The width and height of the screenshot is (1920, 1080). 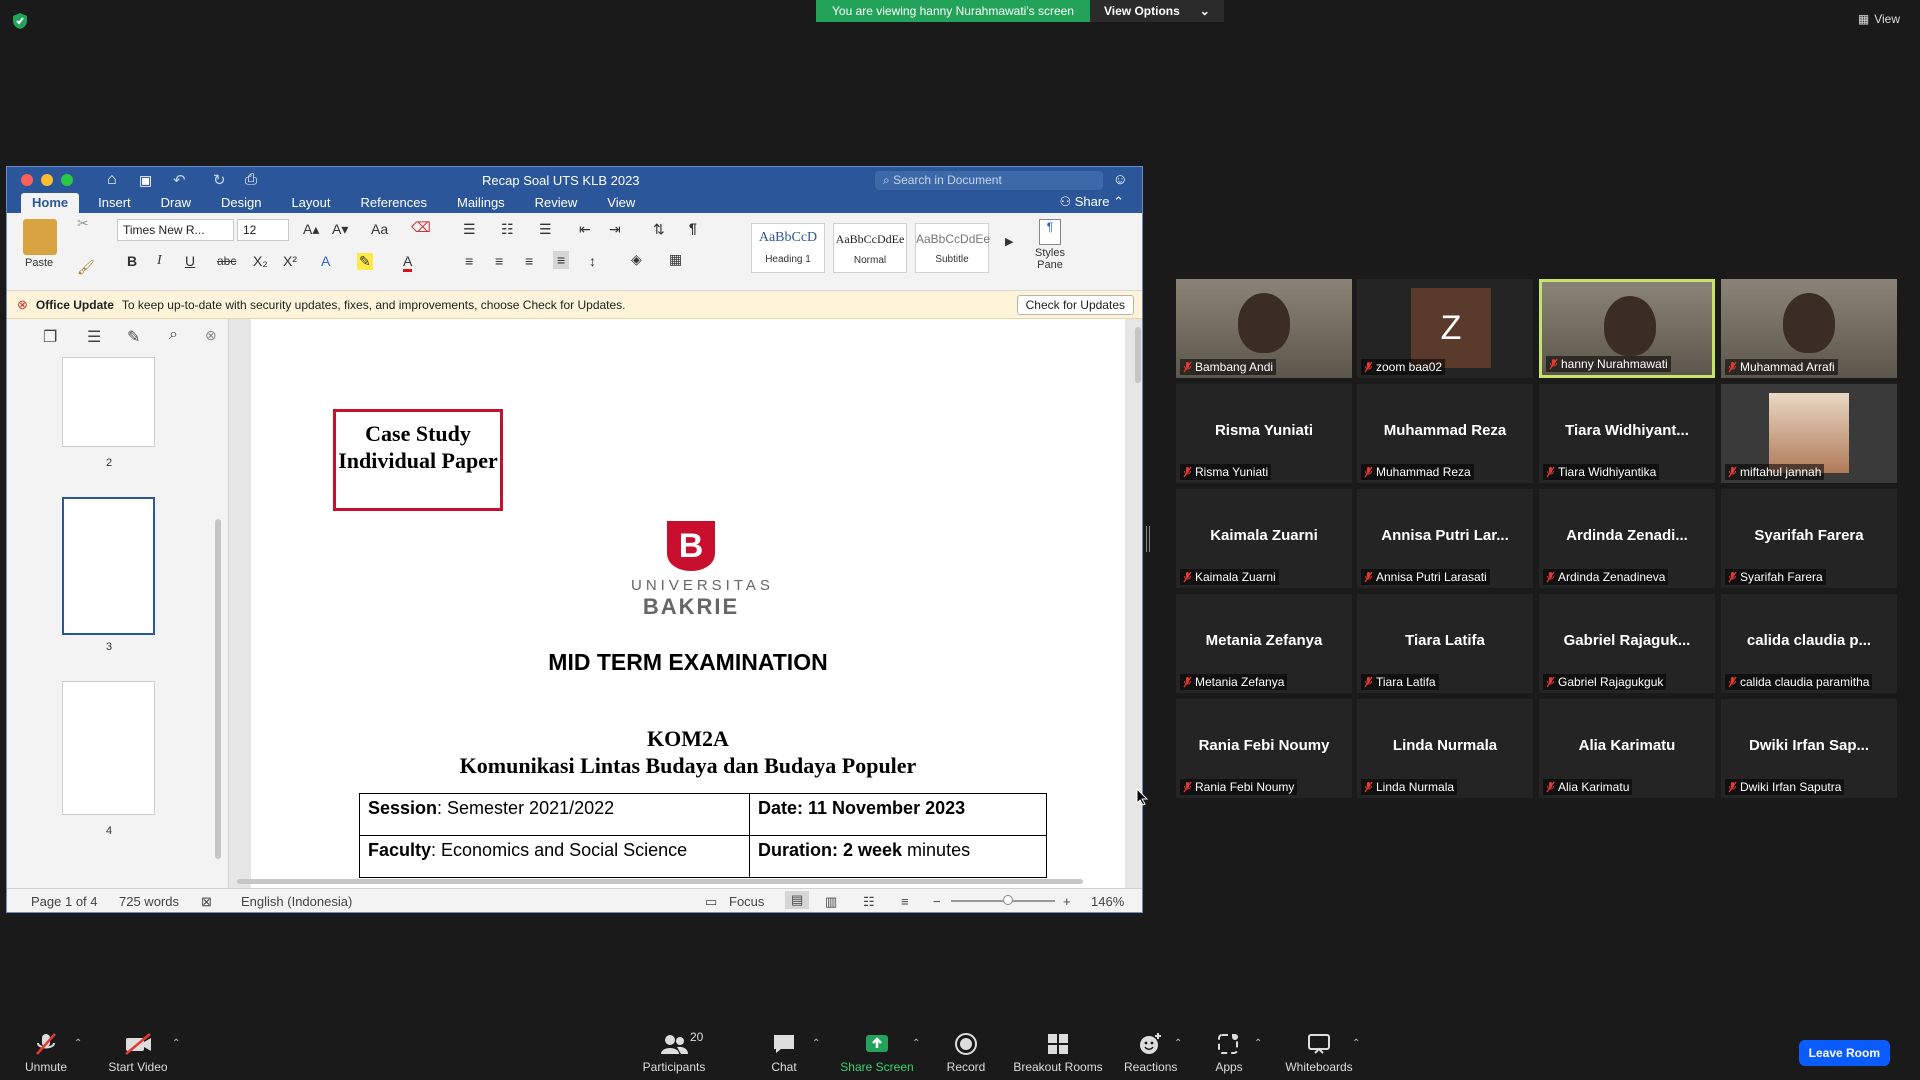 What do you see at coordinates (94, 337) in the screenshot?
I see `outline-icon: ☰` at bounding box center [94, 337].